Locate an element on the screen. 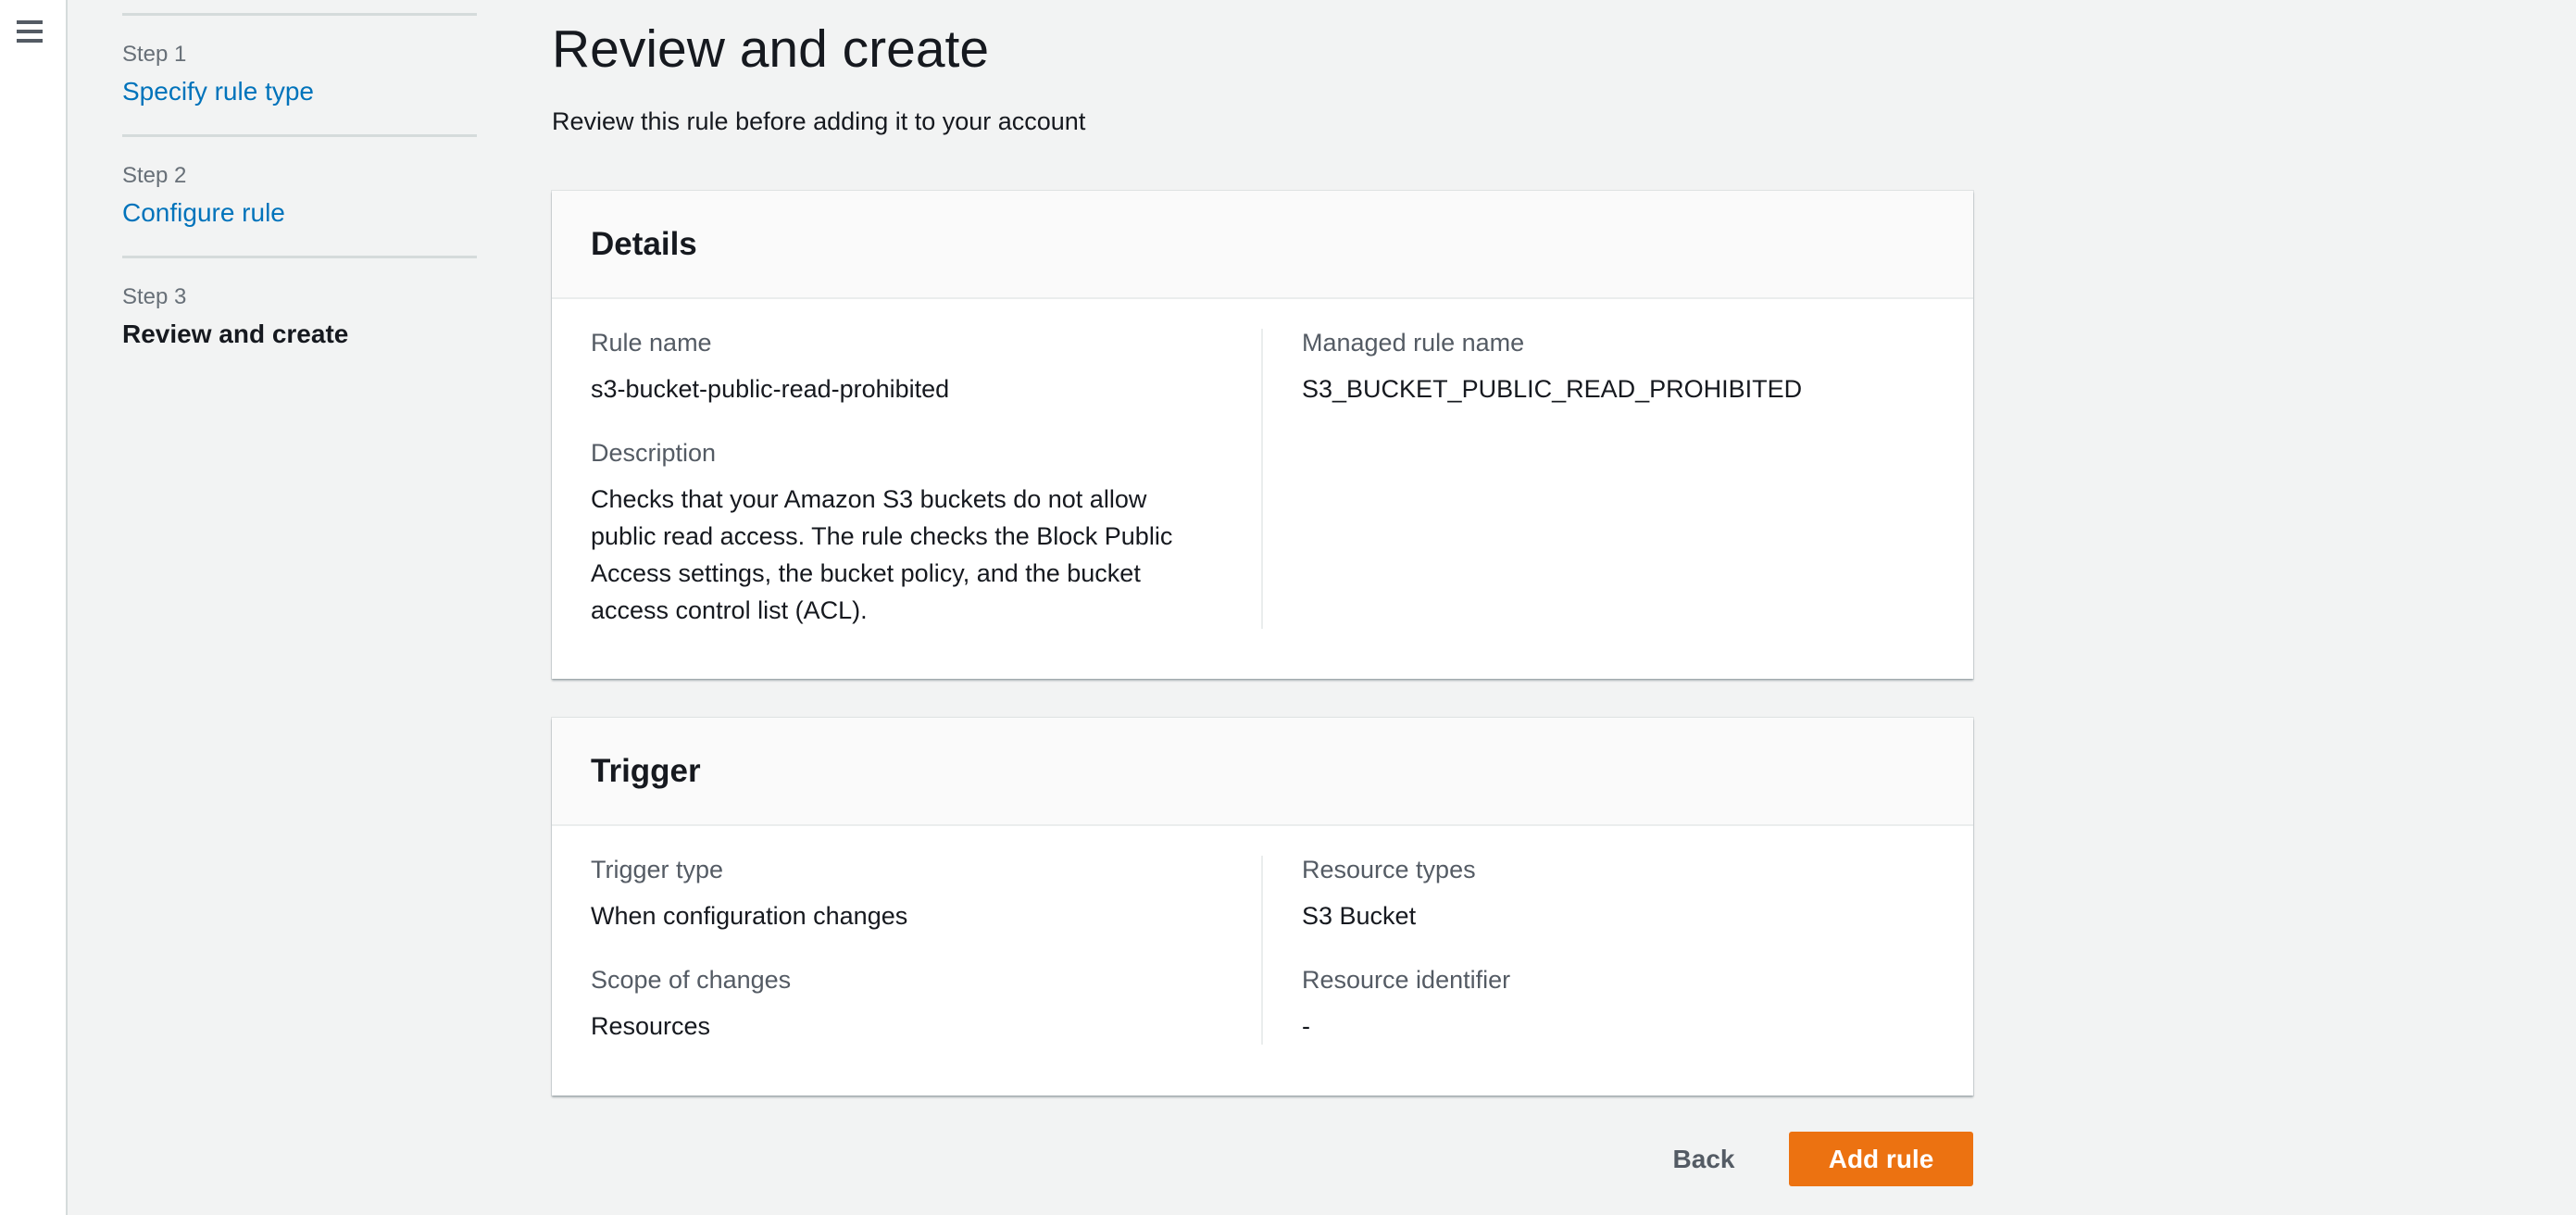 Image resolution: width=2576 pixels, height=1215 pixels. managed-rule-name-label: Managed rule name is located at coordinates (1414, 343).